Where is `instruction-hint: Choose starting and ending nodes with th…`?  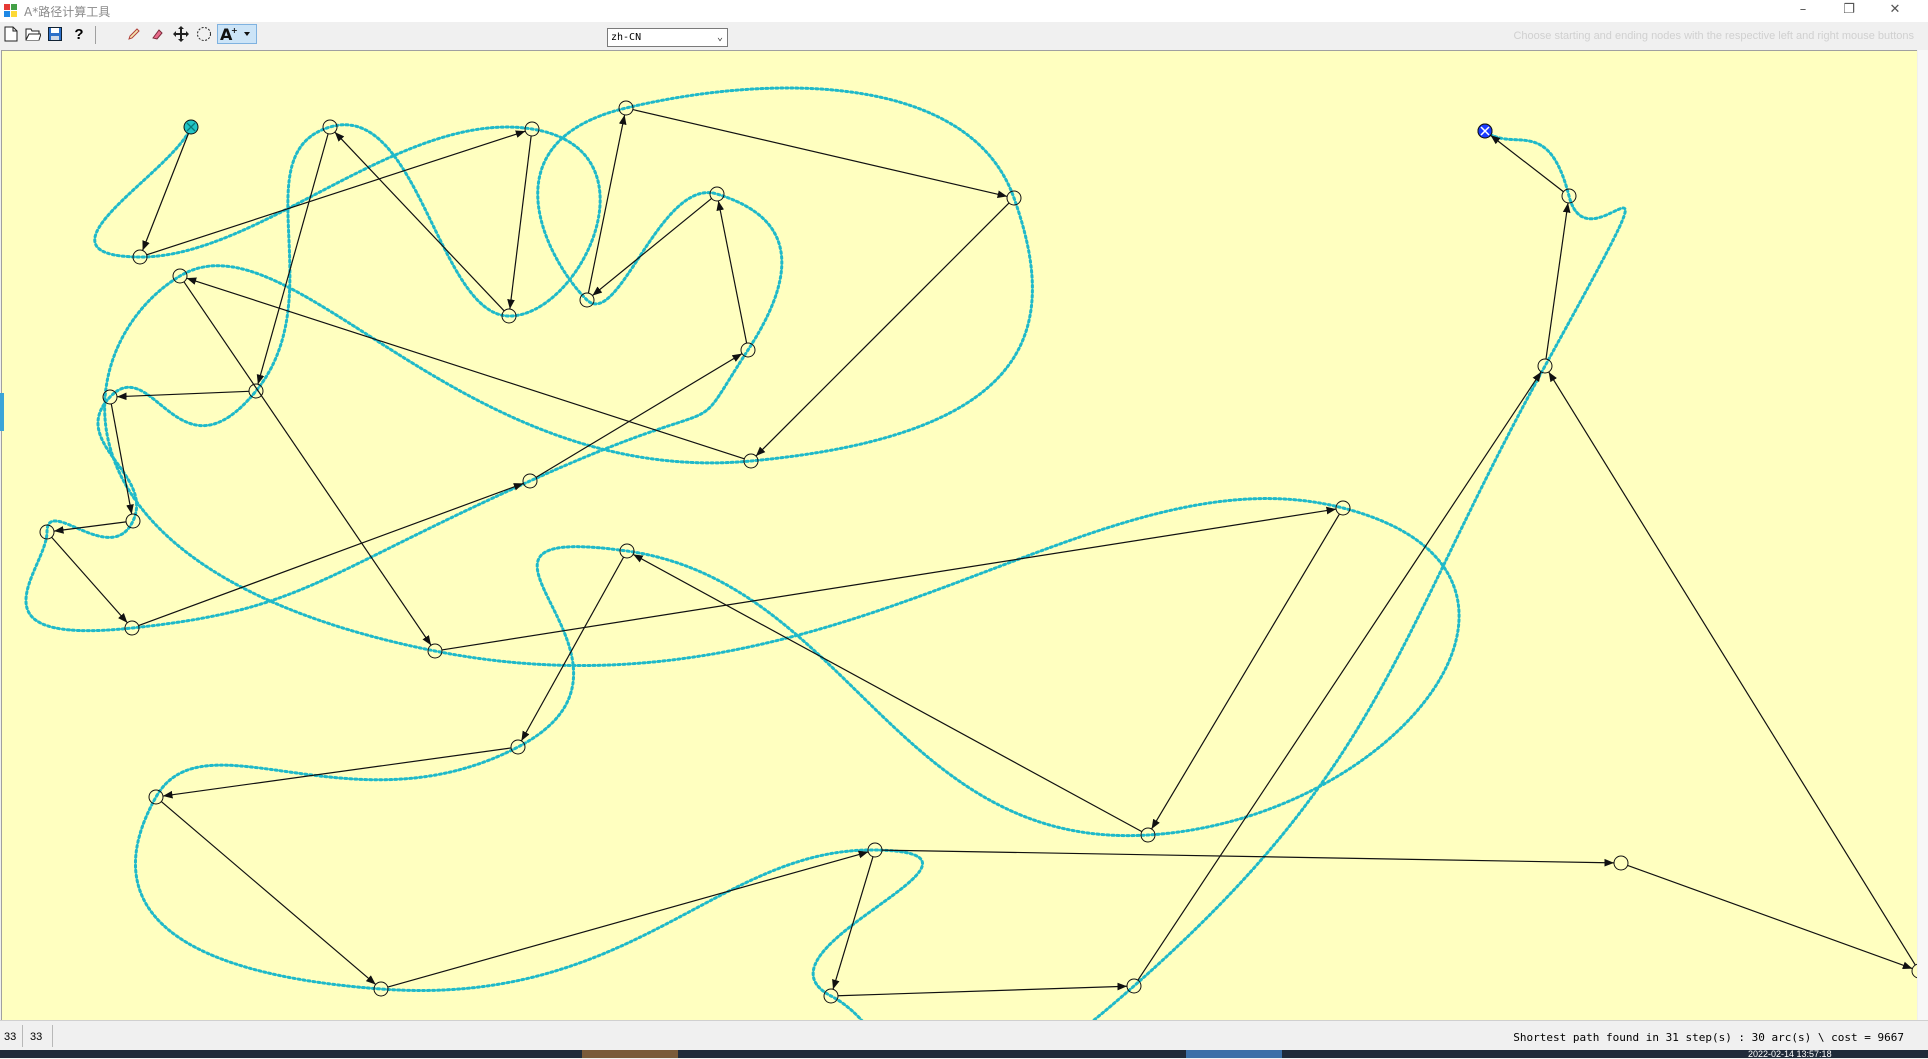 instruction-hint: Choose starting and ending nodes with th… is located at coordinates (1713, 36).